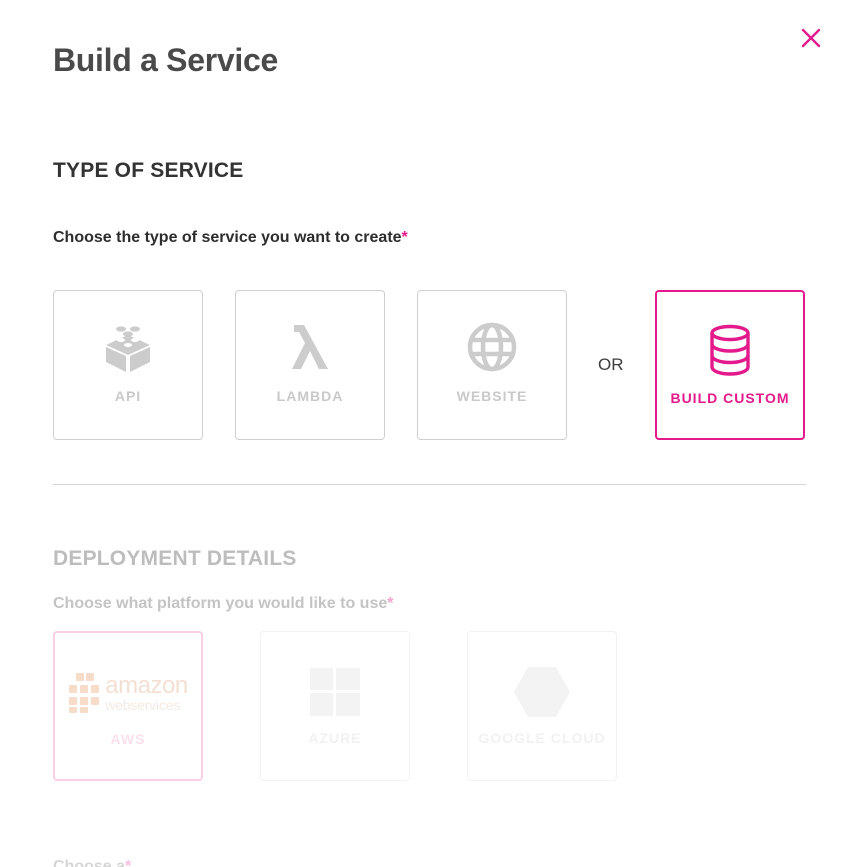 Image resolution: width=856 pixels, height=867 pixels. Describe the element at coordinates (175, 558) in the screenshot. I see `deployment-details-heading: DEPLOYMENT DETAILS` at that location.